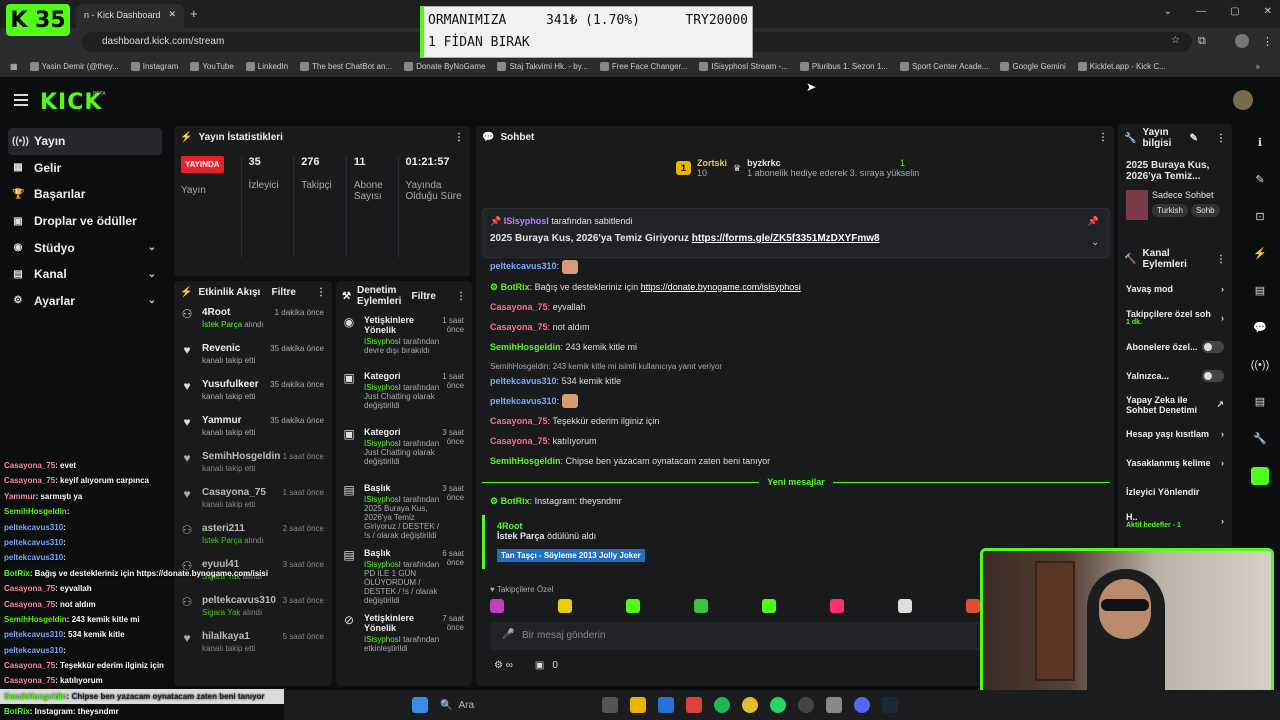 This screenshot has height=720, width=1280. Describe the element at coordinates (722, 705) in the screenshot. I see `spotify-icon` at that location.